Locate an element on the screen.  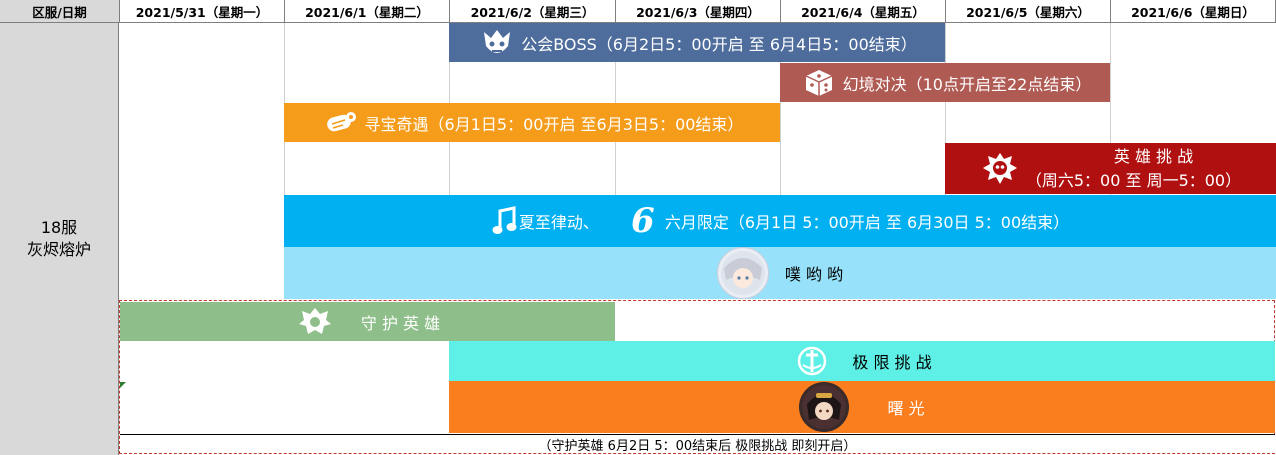
server-name: 灰烬熔炉 is located at coordinates (58, 249).